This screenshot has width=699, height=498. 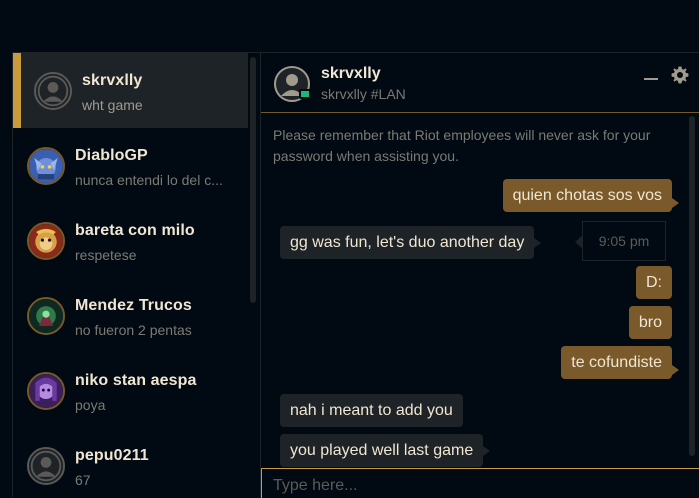 What do you see at coordinates (135, 230) in the screenshot?
I see `conversation-name: bareta con milo` at bounding box center [135, 230].